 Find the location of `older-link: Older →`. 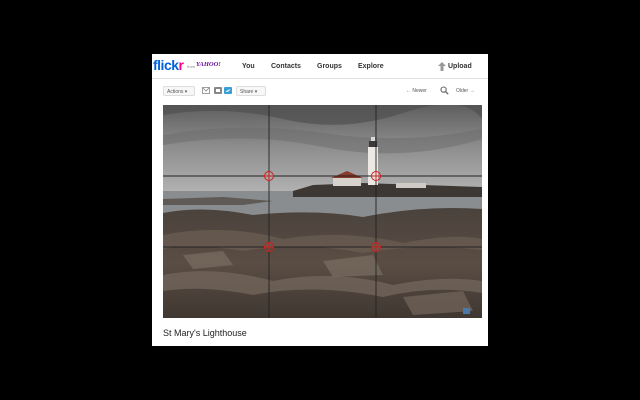

older-link: Older → is located at coordinates (465, 91).